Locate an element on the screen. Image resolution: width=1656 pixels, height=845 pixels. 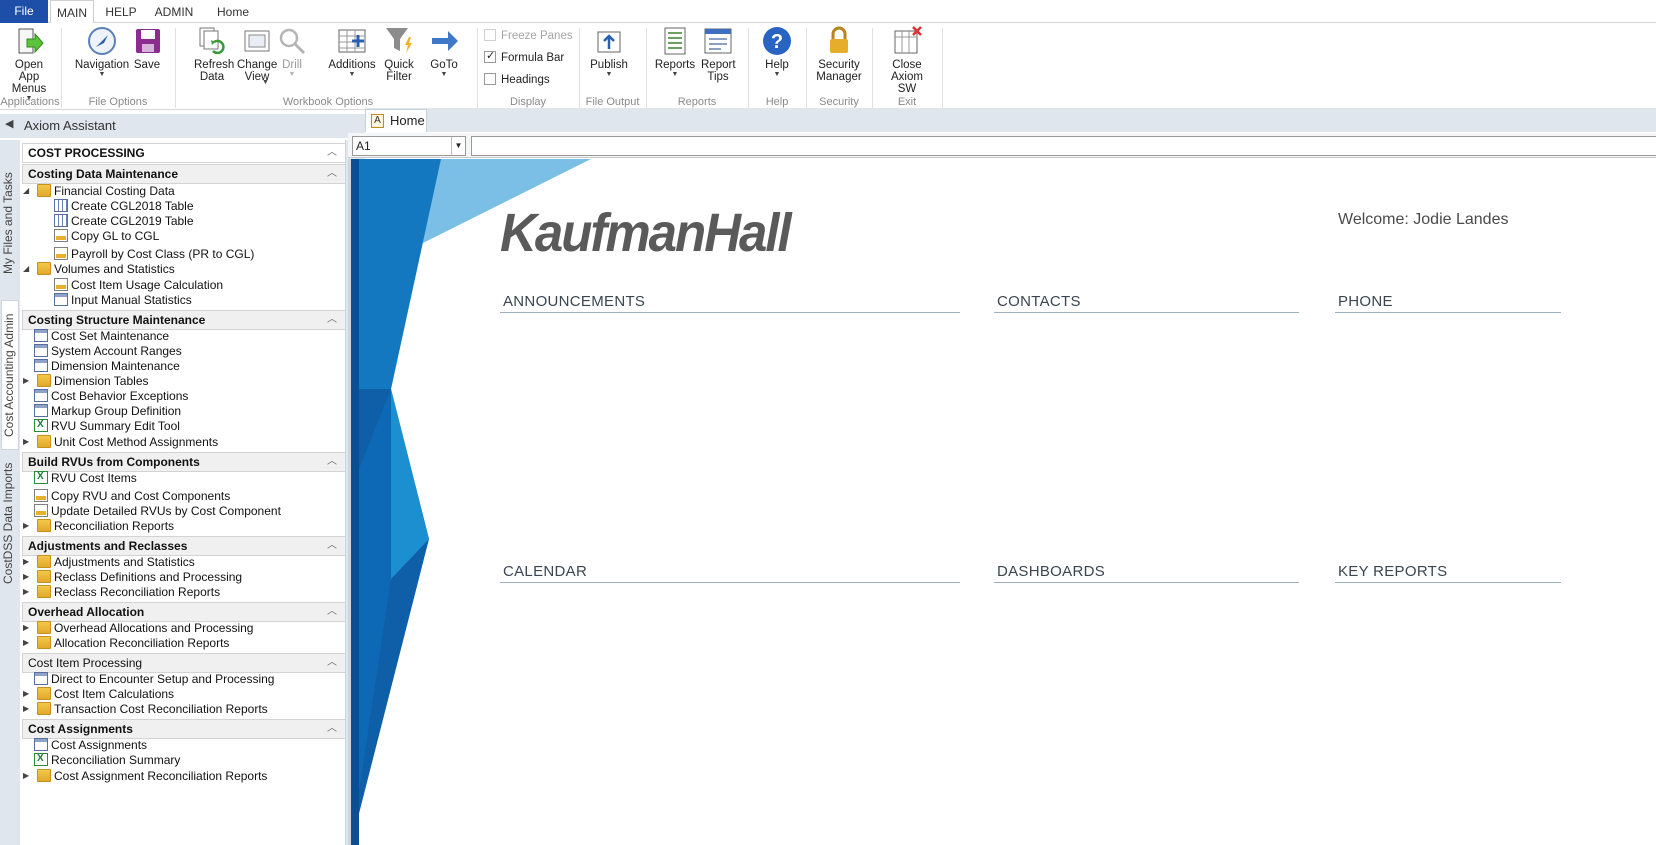
formula-input is located at coordinates (1063, 146).